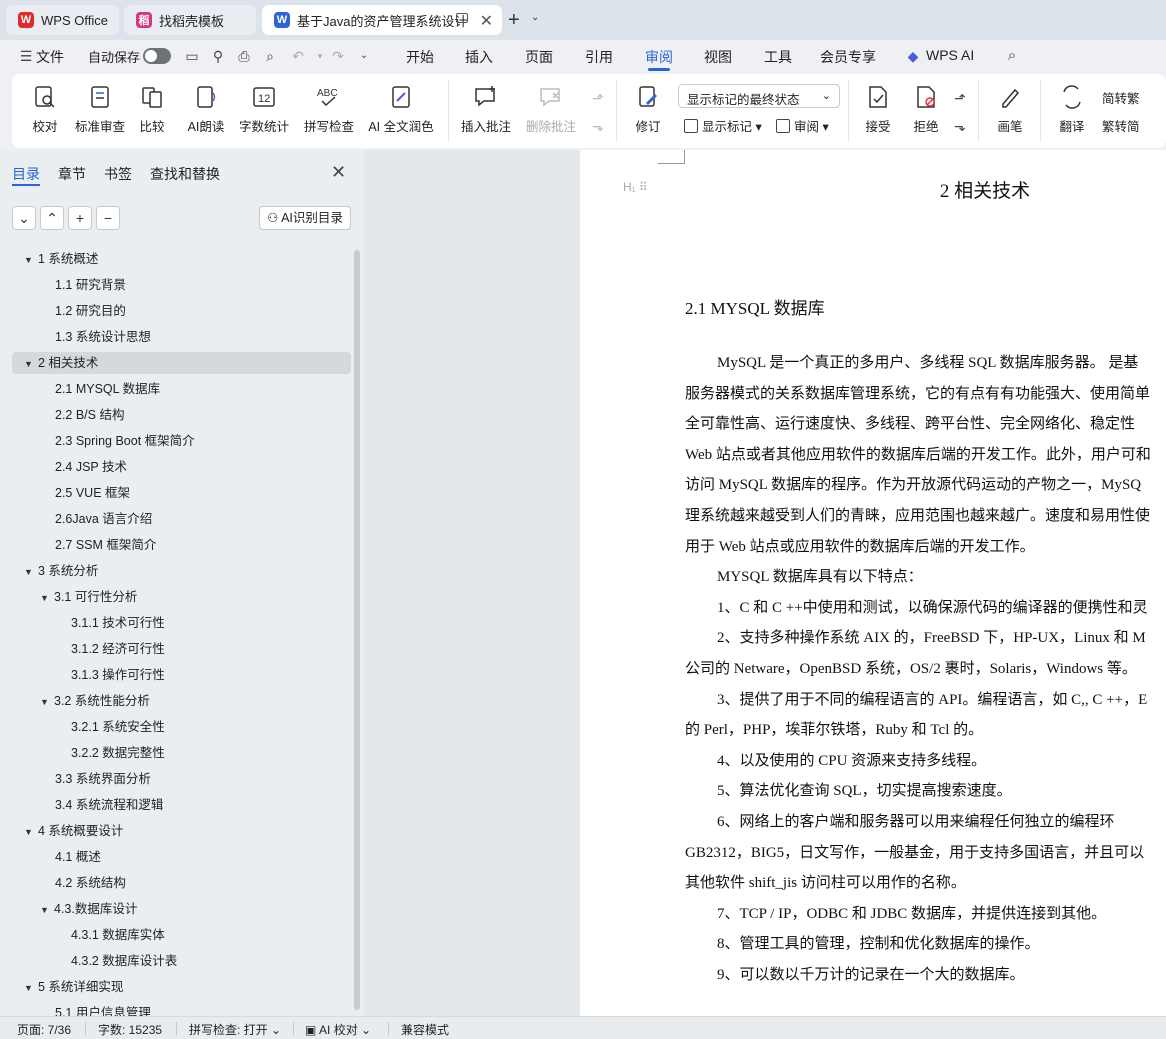  I want to click on new-tab-icon: +, so click(514, 20).